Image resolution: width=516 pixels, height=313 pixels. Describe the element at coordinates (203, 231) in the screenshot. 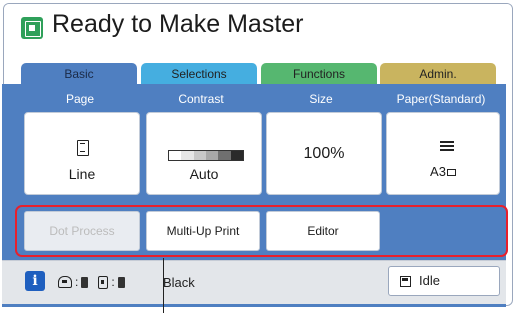

I see `multi-up-print-button: Multi-Up Print` at that location.